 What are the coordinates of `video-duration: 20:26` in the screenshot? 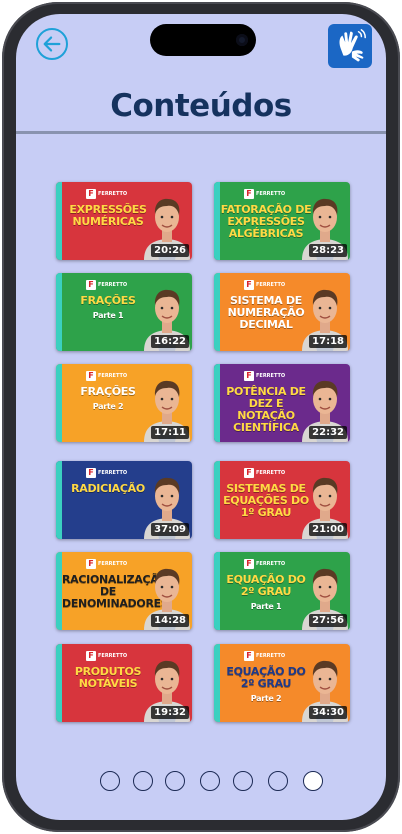 It's located at (170, 250).